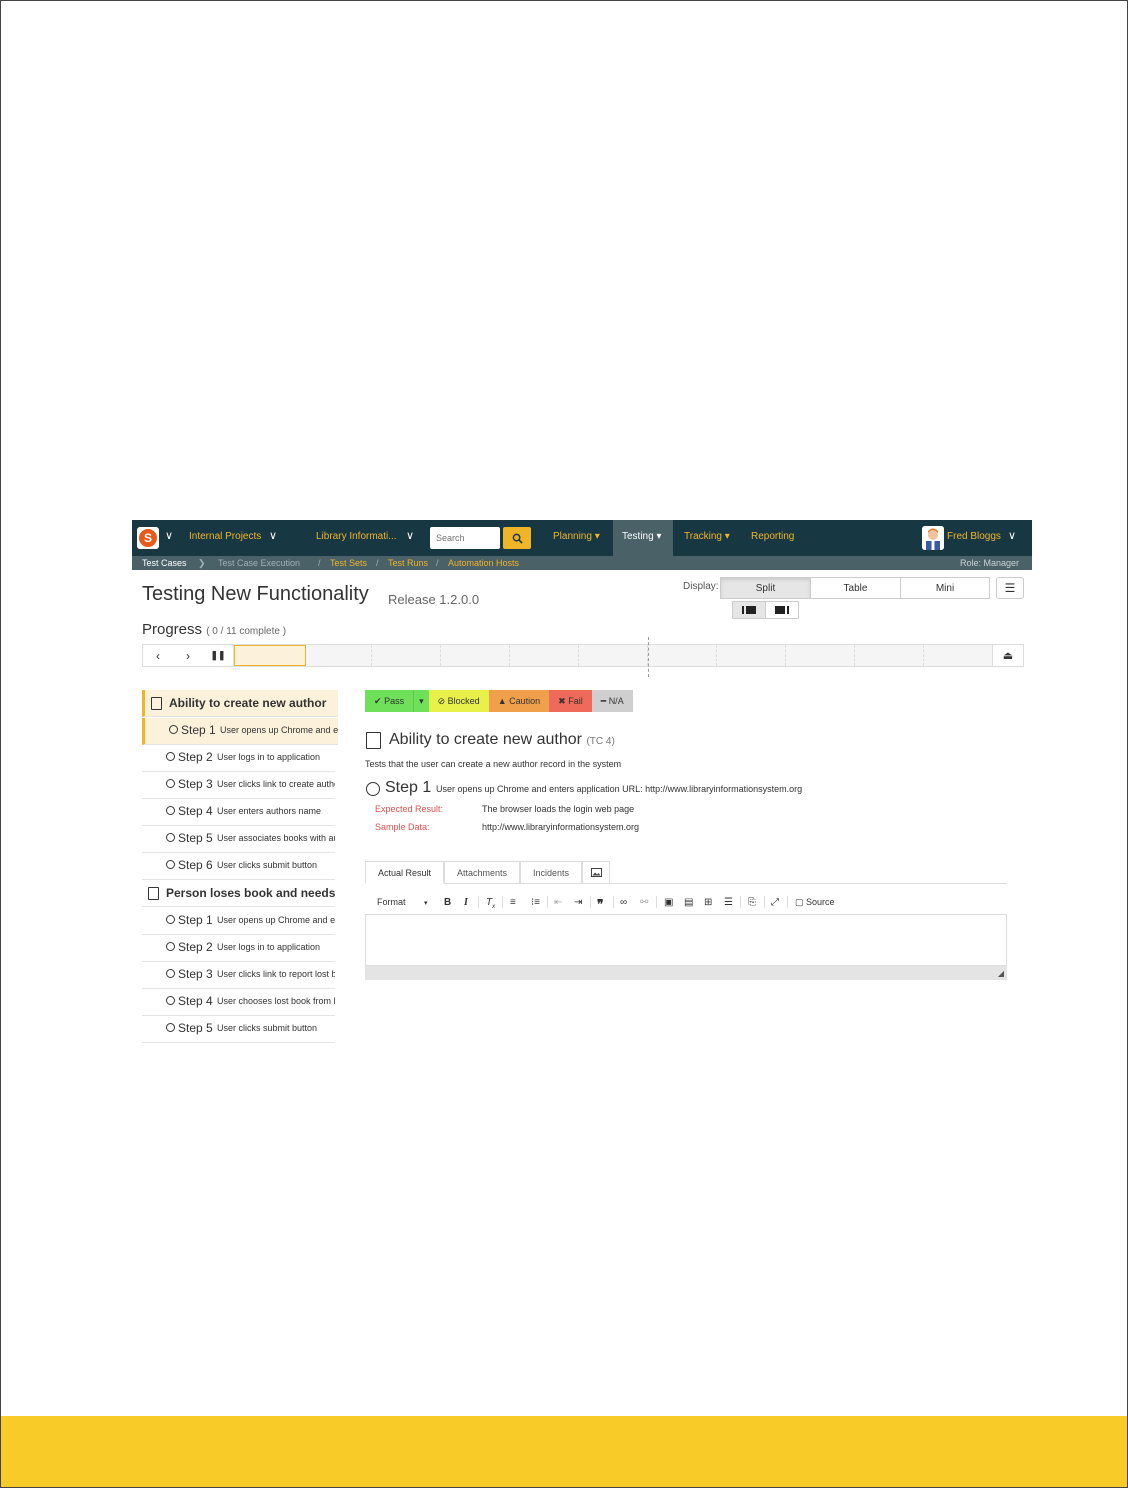  What do you see at coordinates (578, 902) in the screenshot?
I see `indent-icon: ⇥` at bounding box center [578, 902].